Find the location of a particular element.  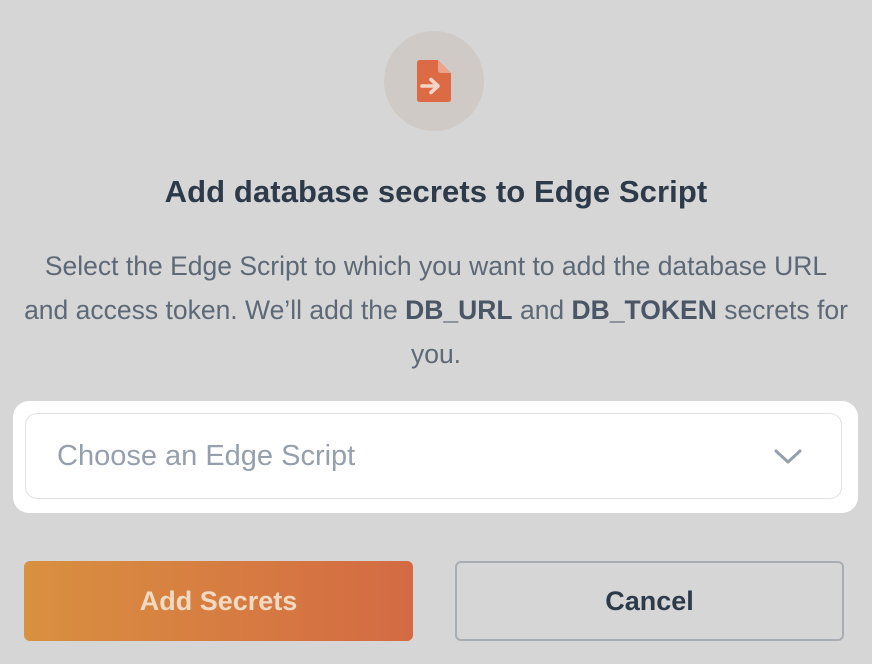

chevron-down-icon is located at coordinates (788, 456).